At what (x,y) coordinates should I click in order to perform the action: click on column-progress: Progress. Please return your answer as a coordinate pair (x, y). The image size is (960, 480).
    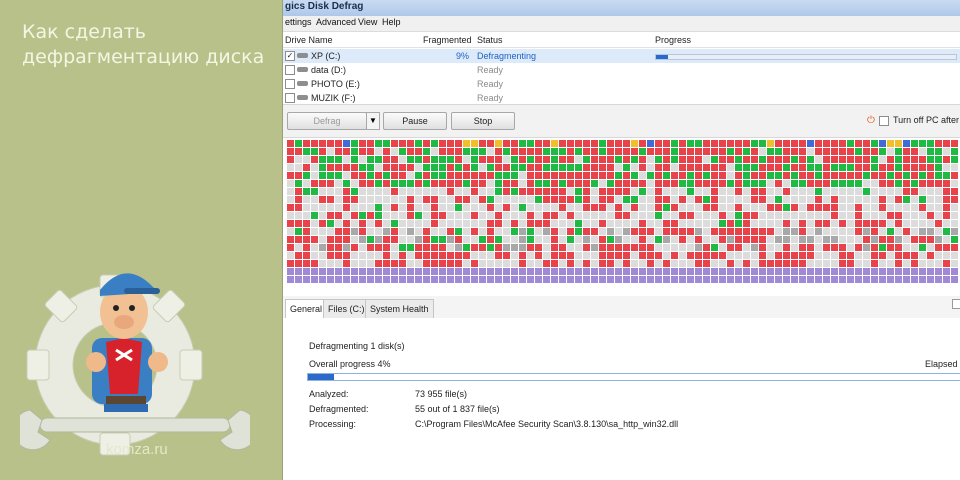
    Looking at the image, I should click on (673, 40).